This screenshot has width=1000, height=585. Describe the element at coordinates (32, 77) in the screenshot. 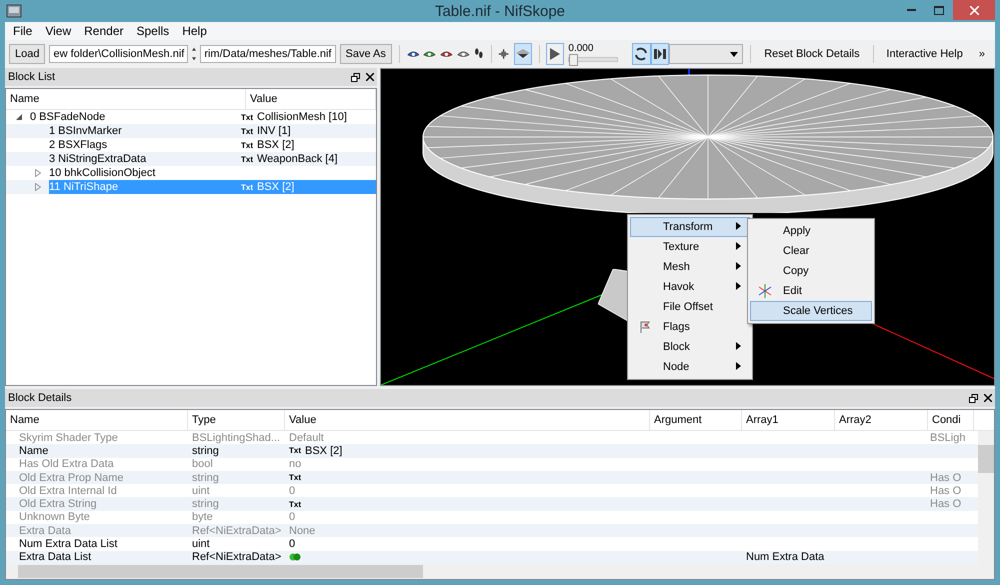

I see `panel-title: Block List` at that location.